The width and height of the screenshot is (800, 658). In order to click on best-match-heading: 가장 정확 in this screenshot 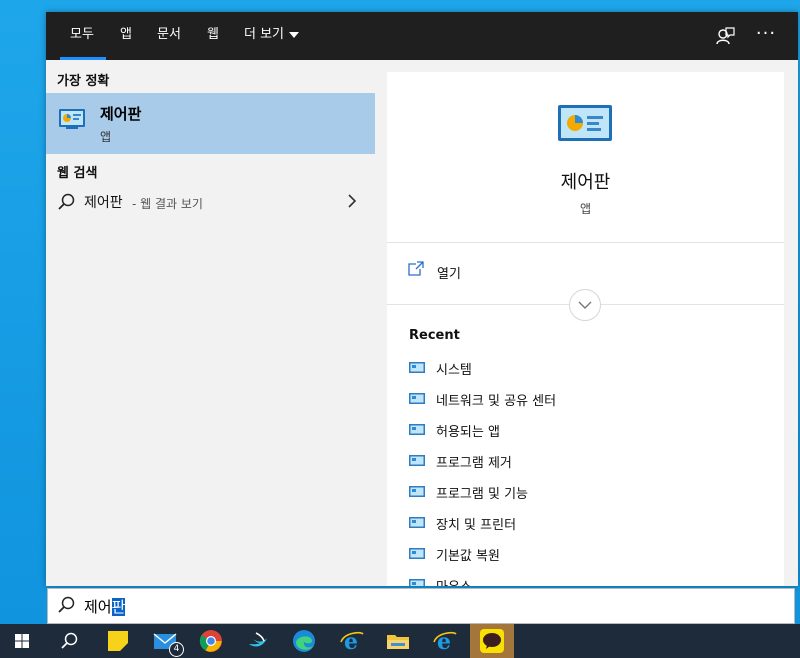, I will do `click(83, 81)`.